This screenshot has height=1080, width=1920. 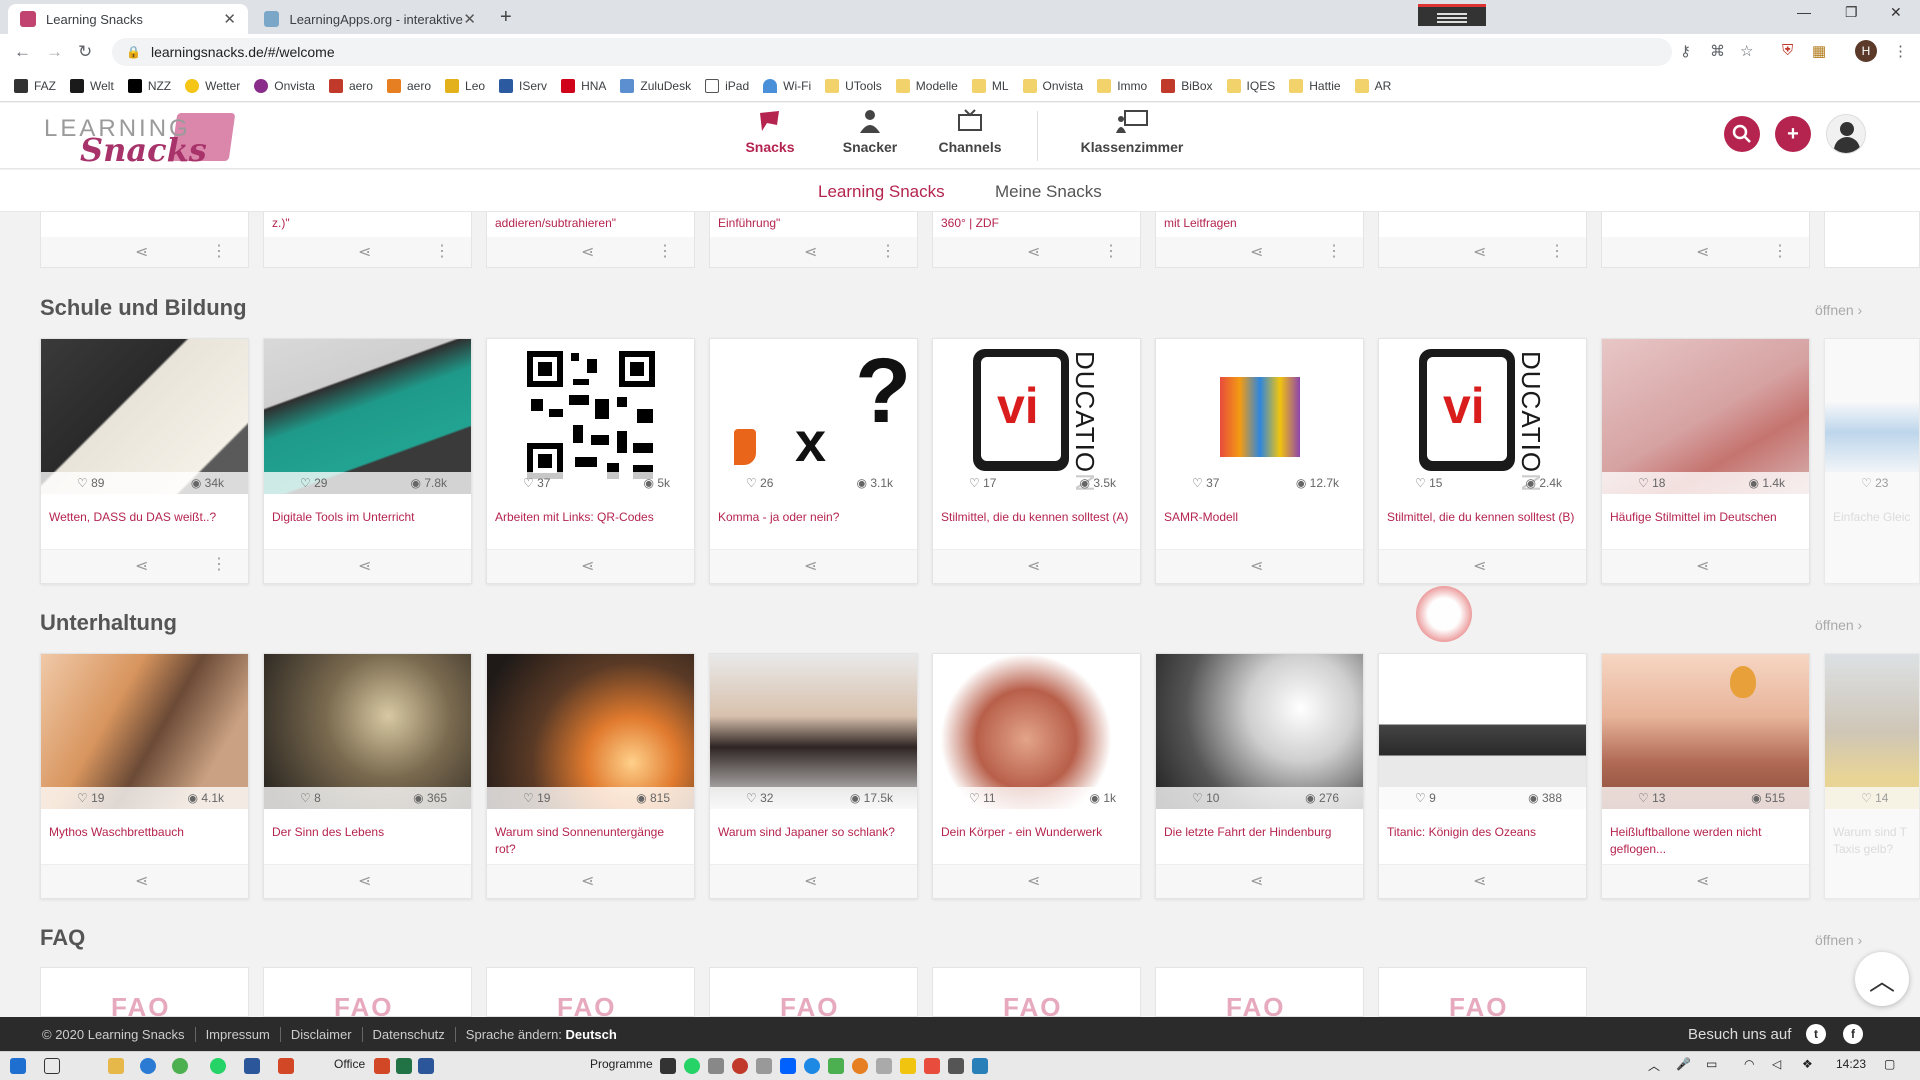 I want to click on snack-card, so click(x=1872, y=240).